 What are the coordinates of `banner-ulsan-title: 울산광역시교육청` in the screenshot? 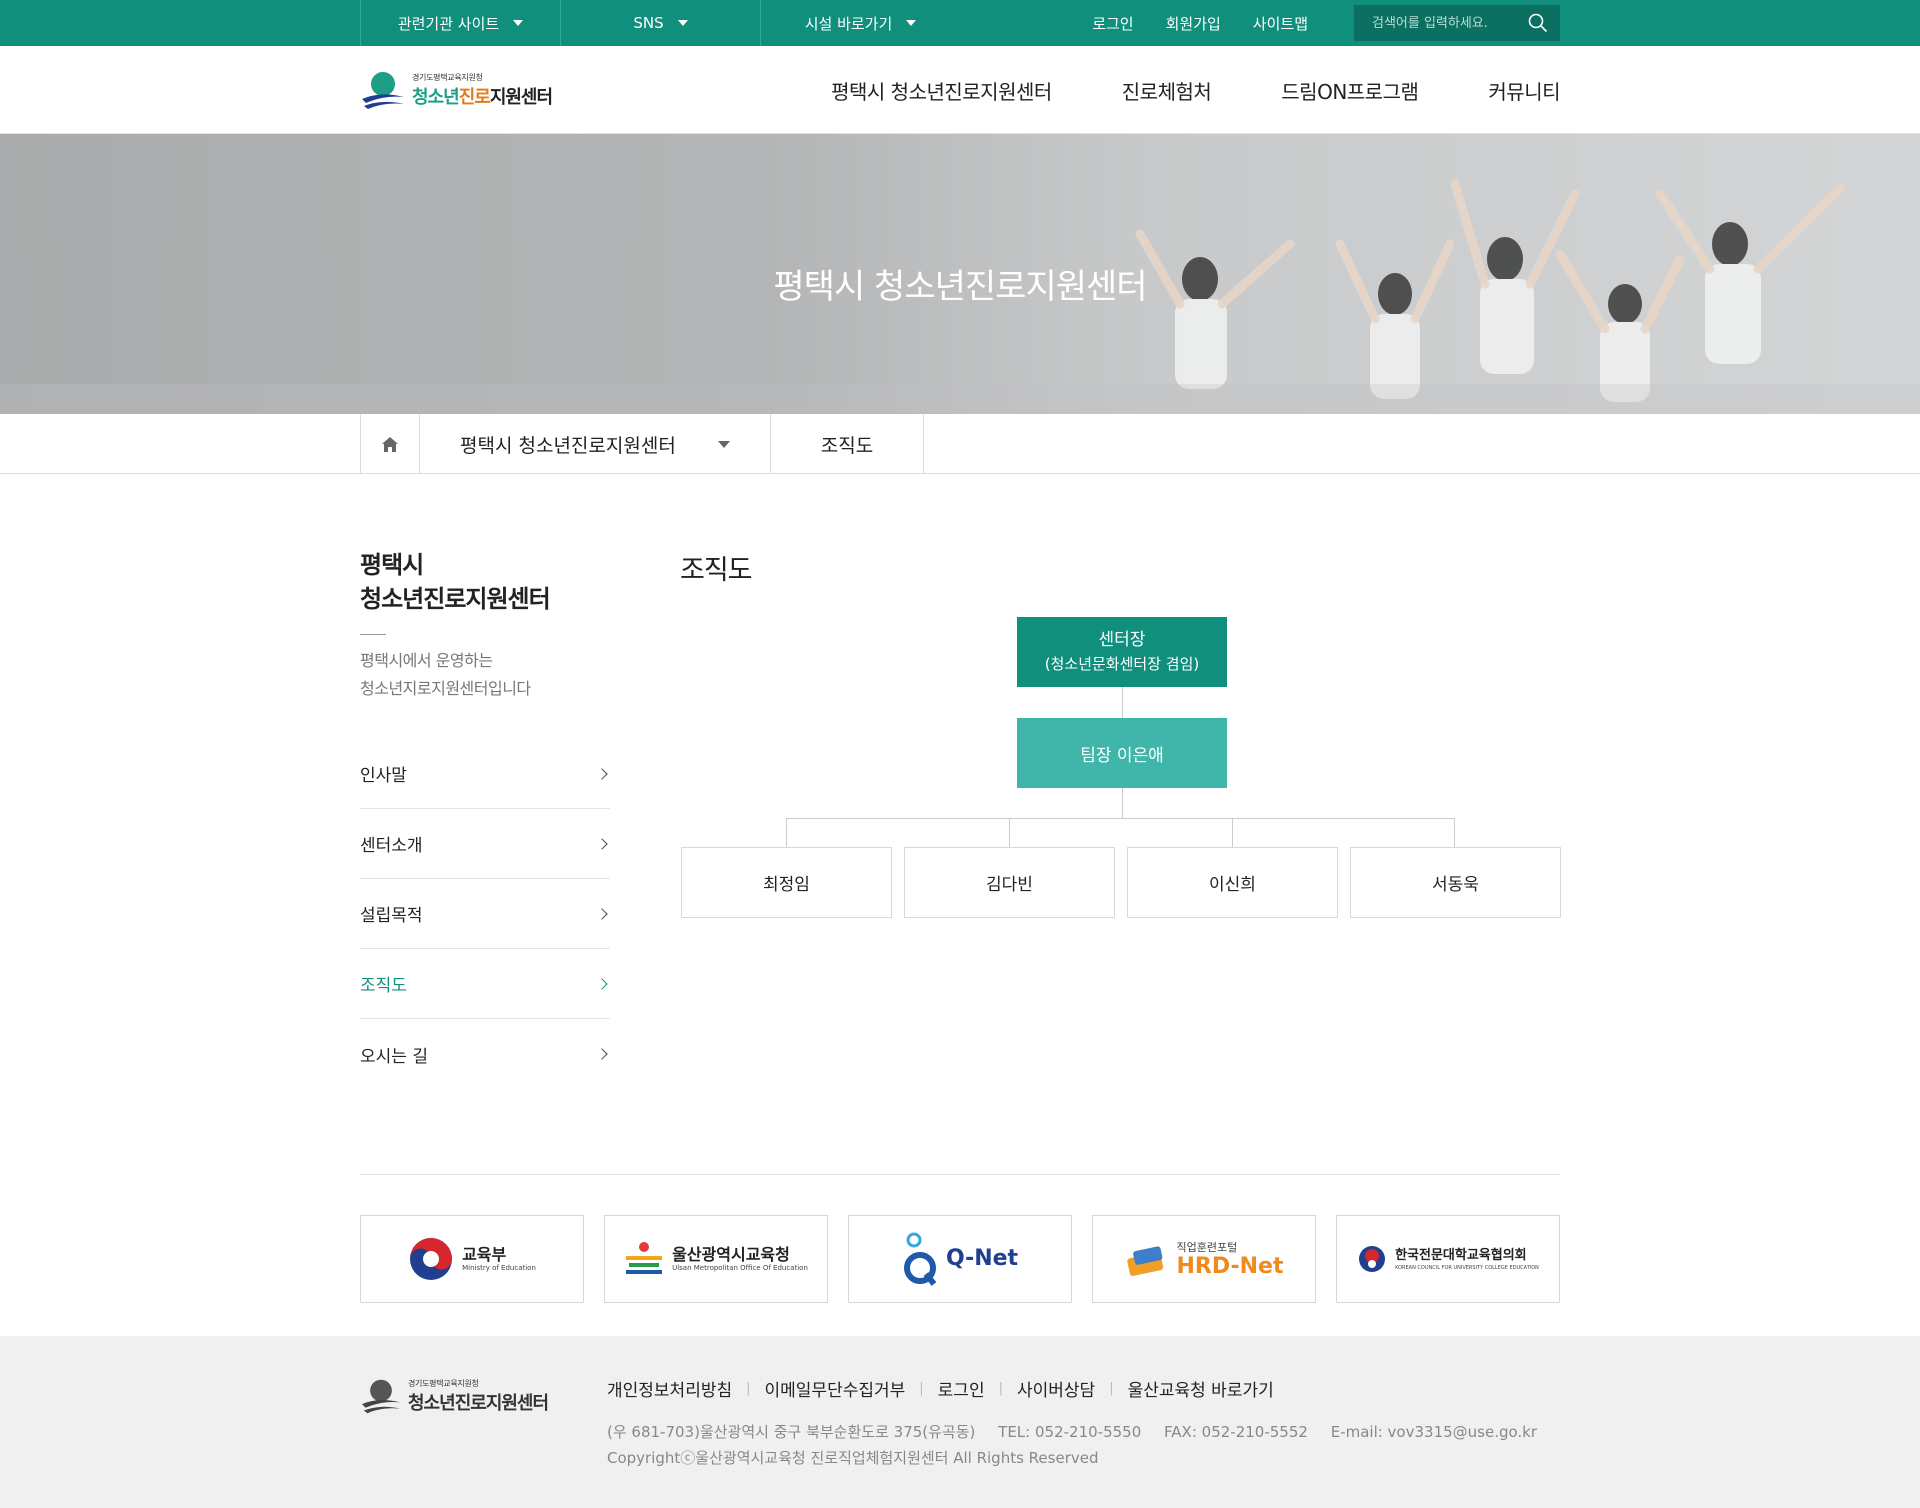 It's located at (731, 1254).